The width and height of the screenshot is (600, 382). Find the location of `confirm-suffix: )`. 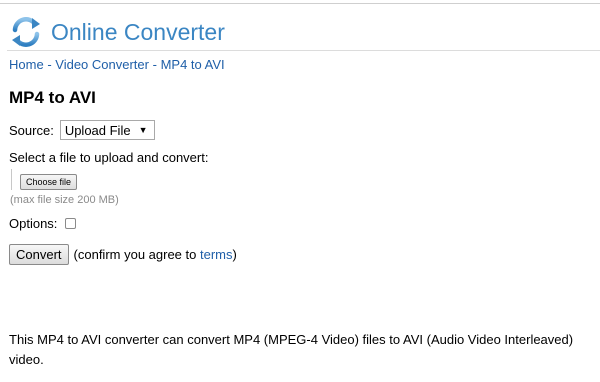

confirm-suffix: ) is located at coordinates (234, 254).